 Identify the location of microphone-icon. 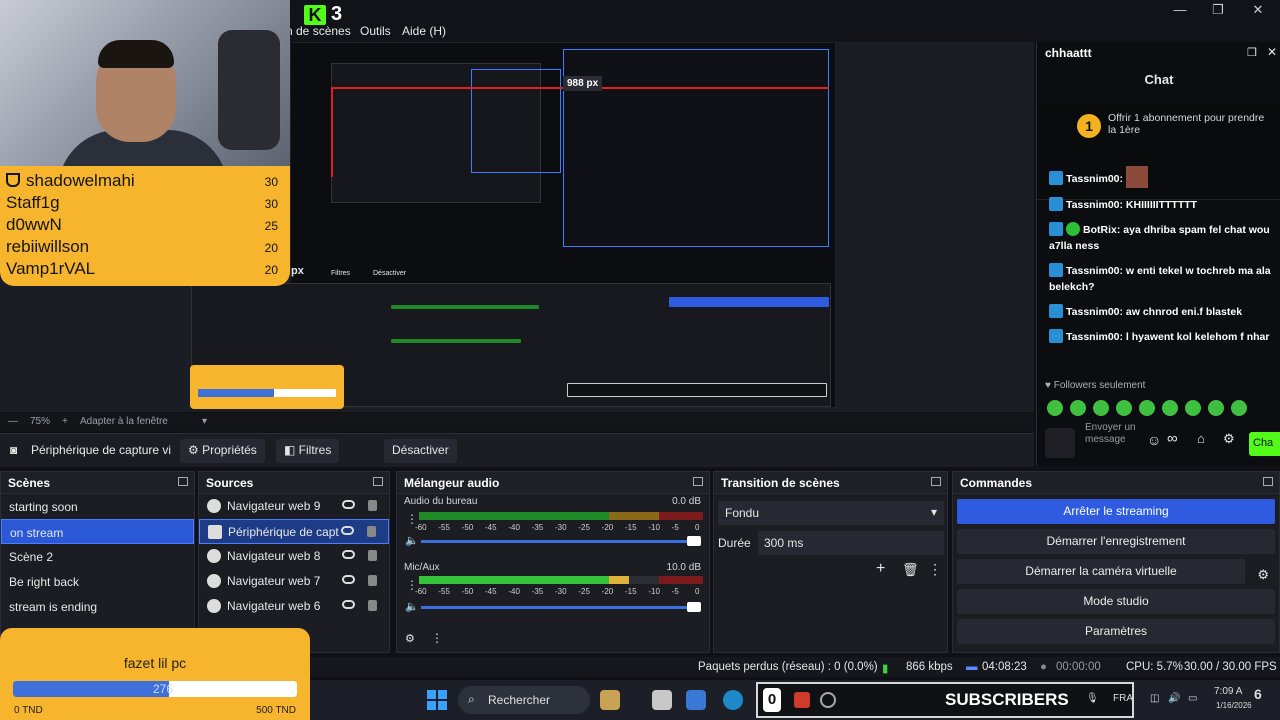
(1060, 443).